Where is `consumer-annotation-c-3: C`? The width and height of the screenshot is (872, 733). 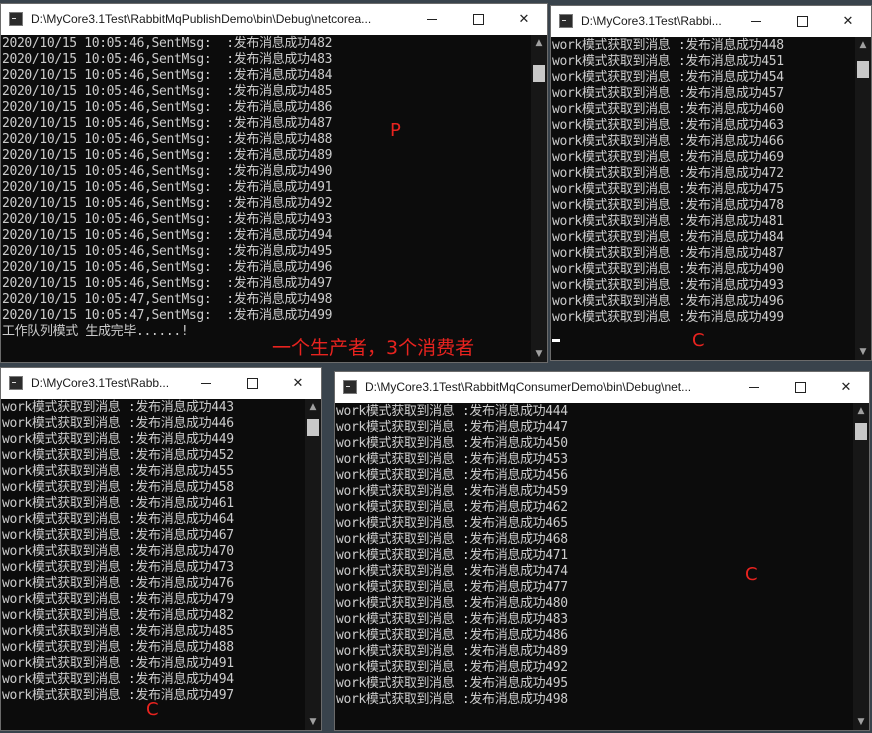 consumer-annotation-c-3: C is located at coordinates (751, 574).